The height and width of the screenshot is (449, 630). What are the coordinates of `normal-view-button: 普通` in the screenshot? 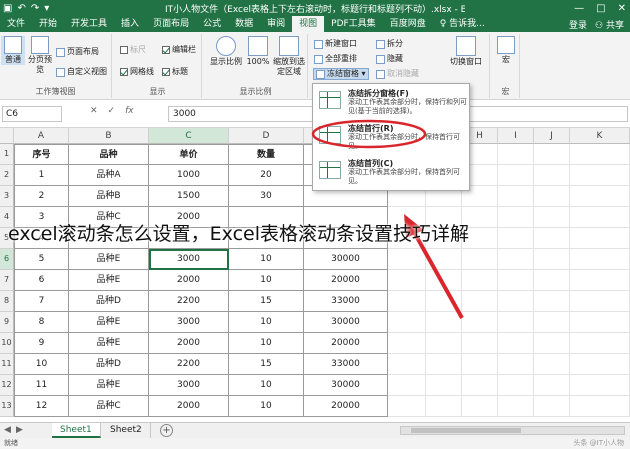 It's located at (13, 50).